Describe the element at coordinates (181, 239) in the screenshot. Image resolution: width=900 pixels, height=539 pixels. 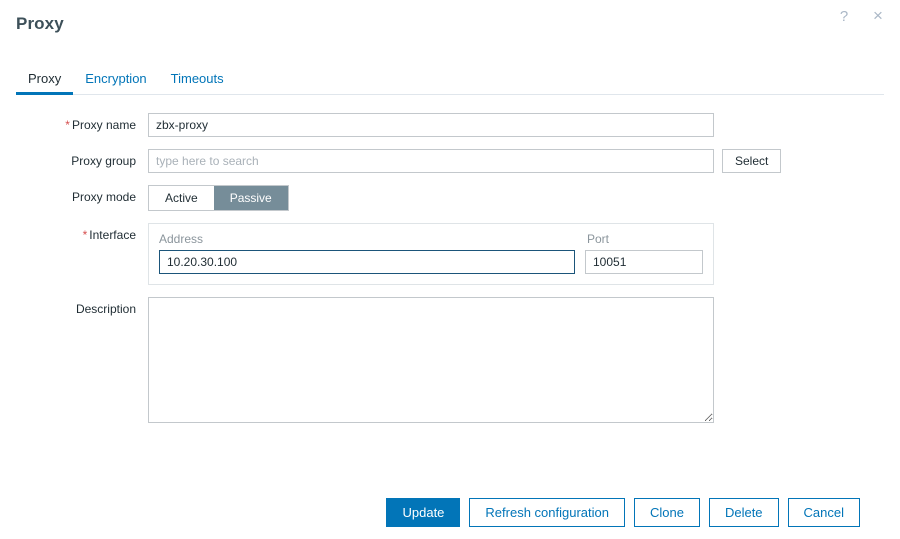
I see `interface-address-header: Address` at that location.